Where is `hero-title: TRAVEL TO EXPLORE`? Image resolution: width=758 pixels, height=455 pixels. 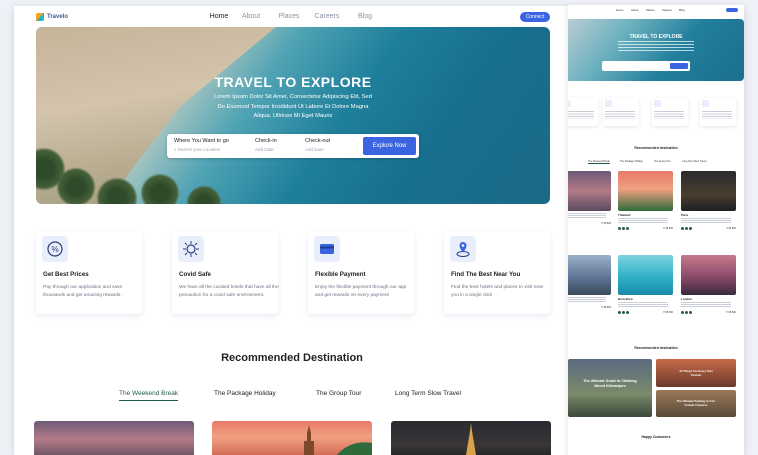
hero-title: TRAVEL TO EXPLORE is located at coordinates (293, 82).